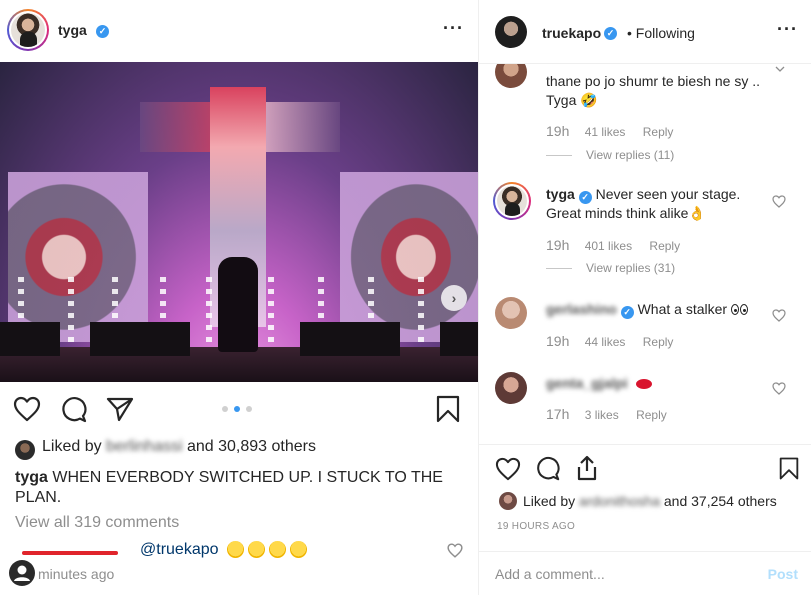 Image resolution: width=811 pixels, height=595 pixels. Describe the element at coordinates (76, 574) in the screenshot. I see `comment-timestamp: minutes ago` at that location.